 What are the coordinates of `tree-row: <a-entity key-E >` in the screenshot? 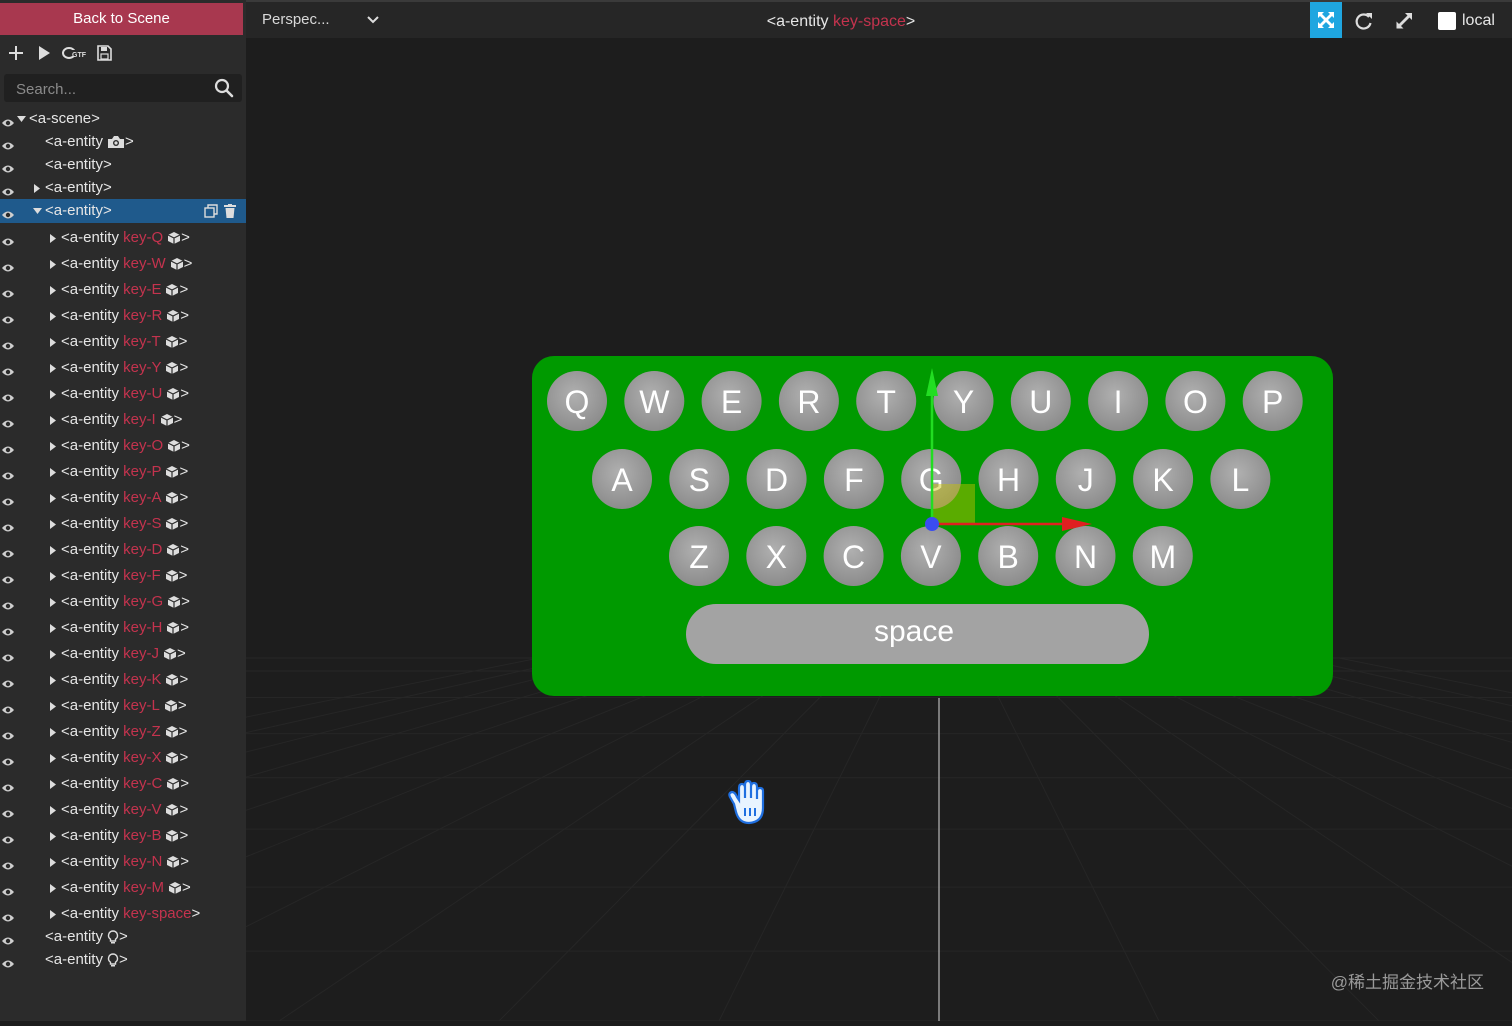 It's located at (123, 290).